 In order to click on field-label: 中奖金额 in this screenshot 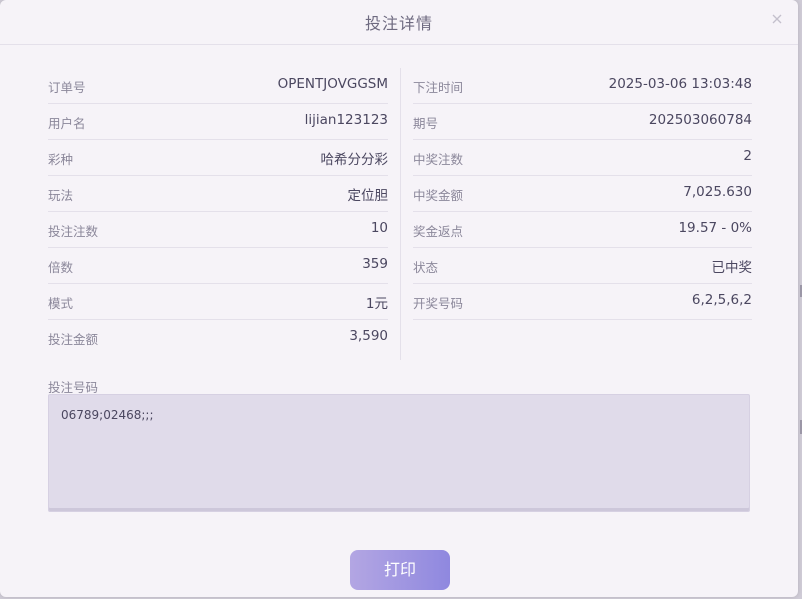, I will do `click(438, 195)`.